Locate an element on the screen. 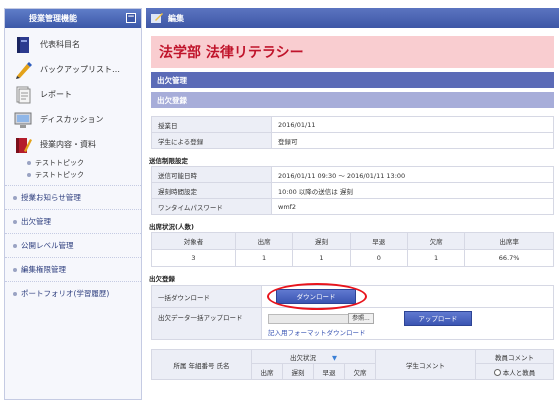  bulk-download-cell: ダウンロード is located at coordinates (407, 296).